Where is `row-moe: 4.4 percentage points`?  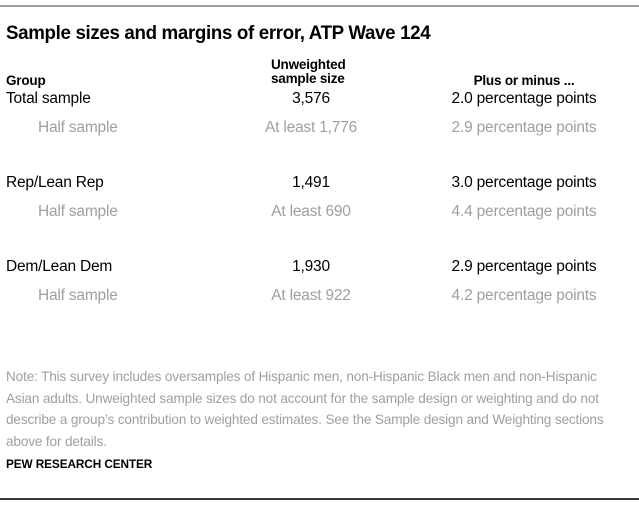
row-moe: 4.4 percentage points is located at coordinates (524, 211).